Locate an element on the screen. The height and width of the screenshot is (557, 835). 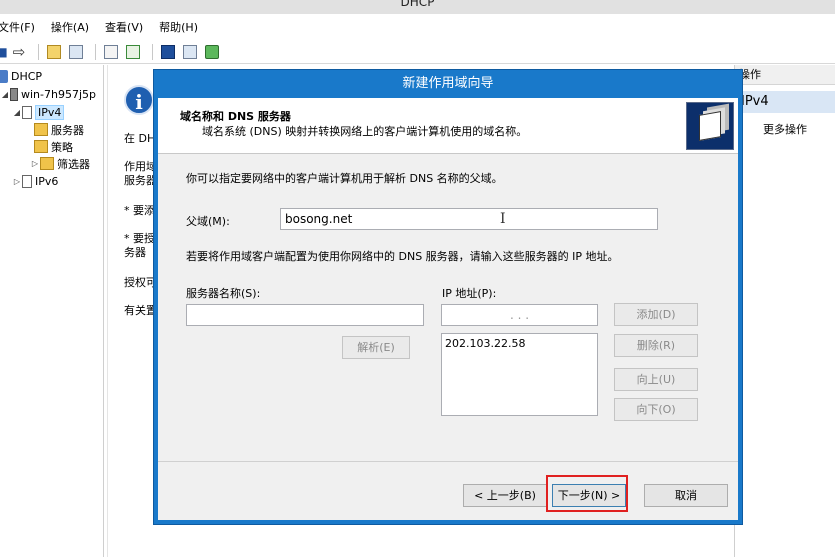
ipv4-icon is located at coordinates (27, 112).